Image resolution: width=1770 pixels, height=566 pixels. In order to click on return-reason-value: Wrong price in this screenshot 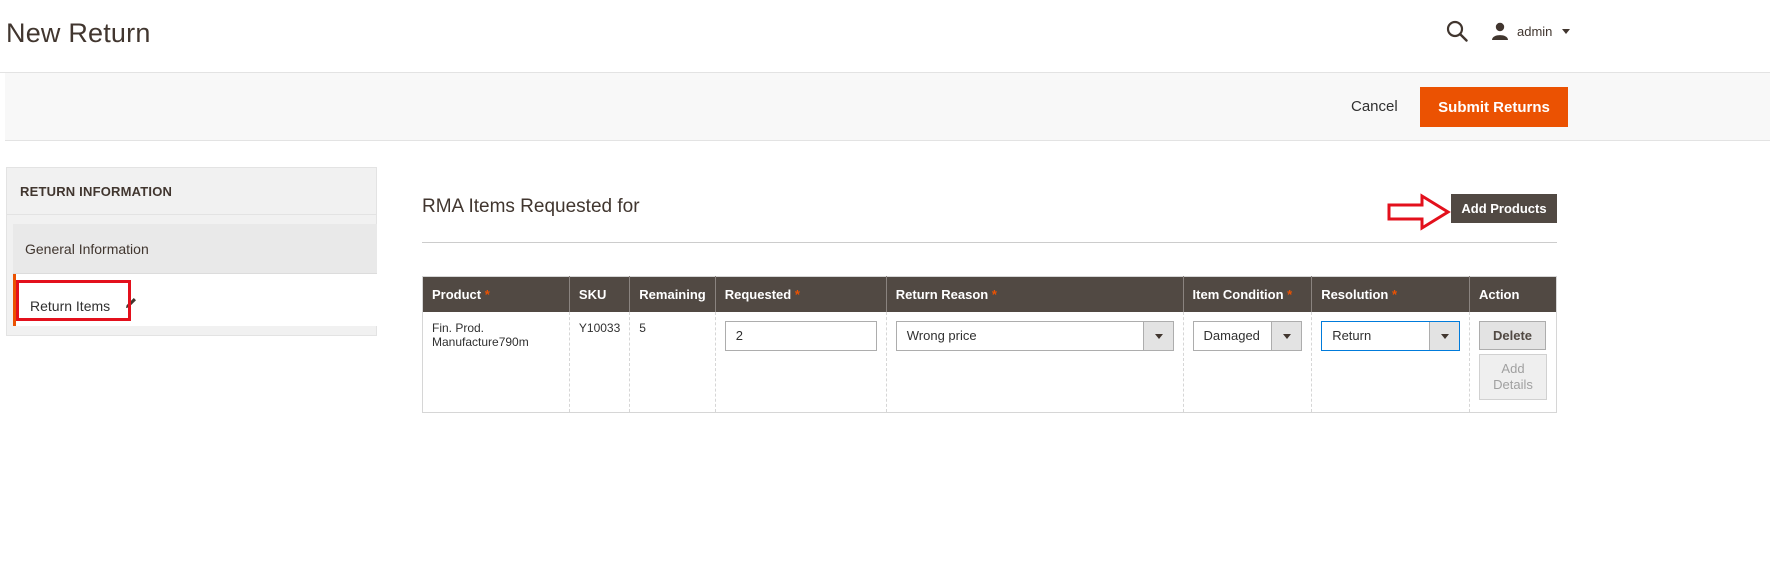, I will do `click(941, 335)`.